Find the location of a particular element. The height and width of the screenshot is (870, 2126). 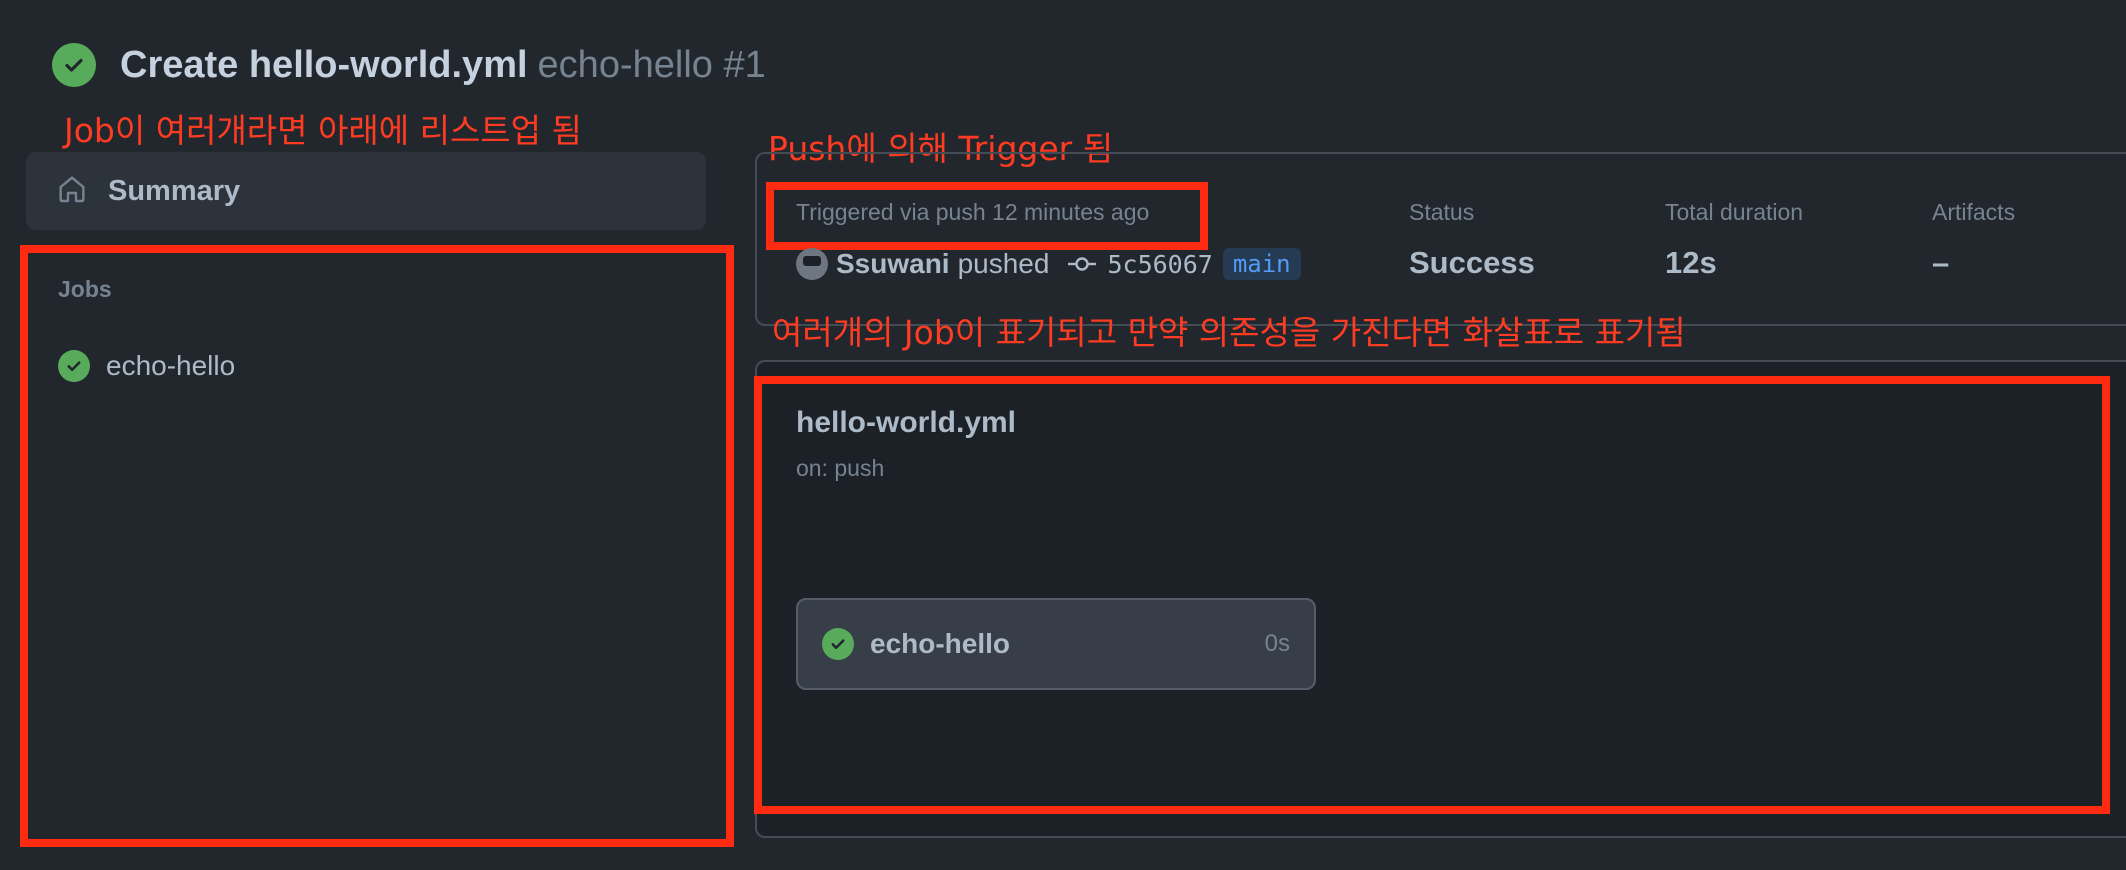

status-value: Success is located at coordinates (1472, 262).